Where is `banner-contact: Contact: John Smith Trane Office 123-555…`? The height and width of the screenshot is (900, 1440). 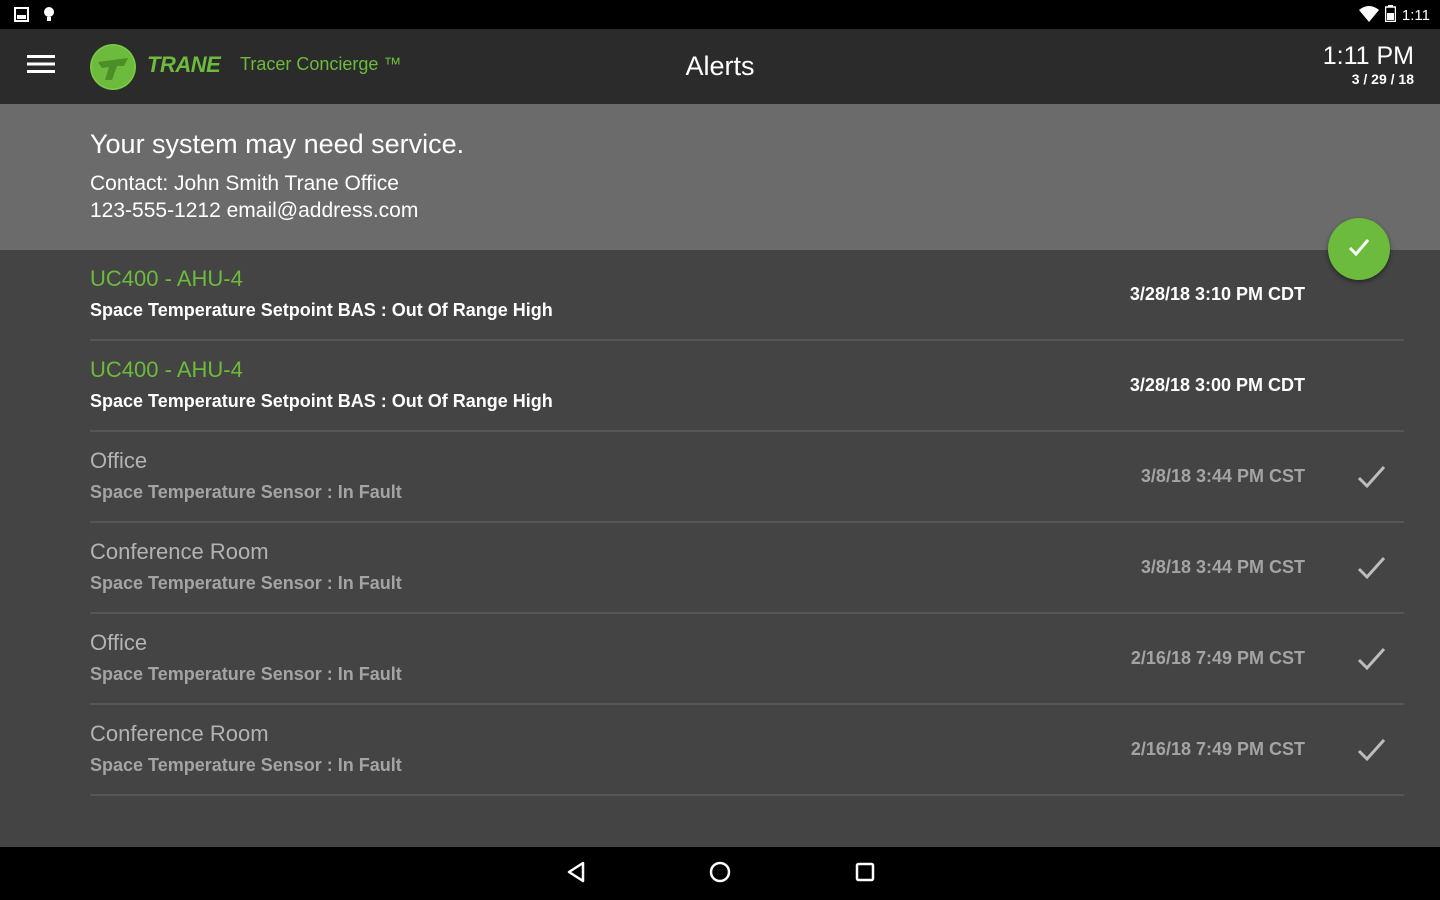 banner-contact: Contact: John Smith Trane Office 123-555… is located at coordinates (254, 197).